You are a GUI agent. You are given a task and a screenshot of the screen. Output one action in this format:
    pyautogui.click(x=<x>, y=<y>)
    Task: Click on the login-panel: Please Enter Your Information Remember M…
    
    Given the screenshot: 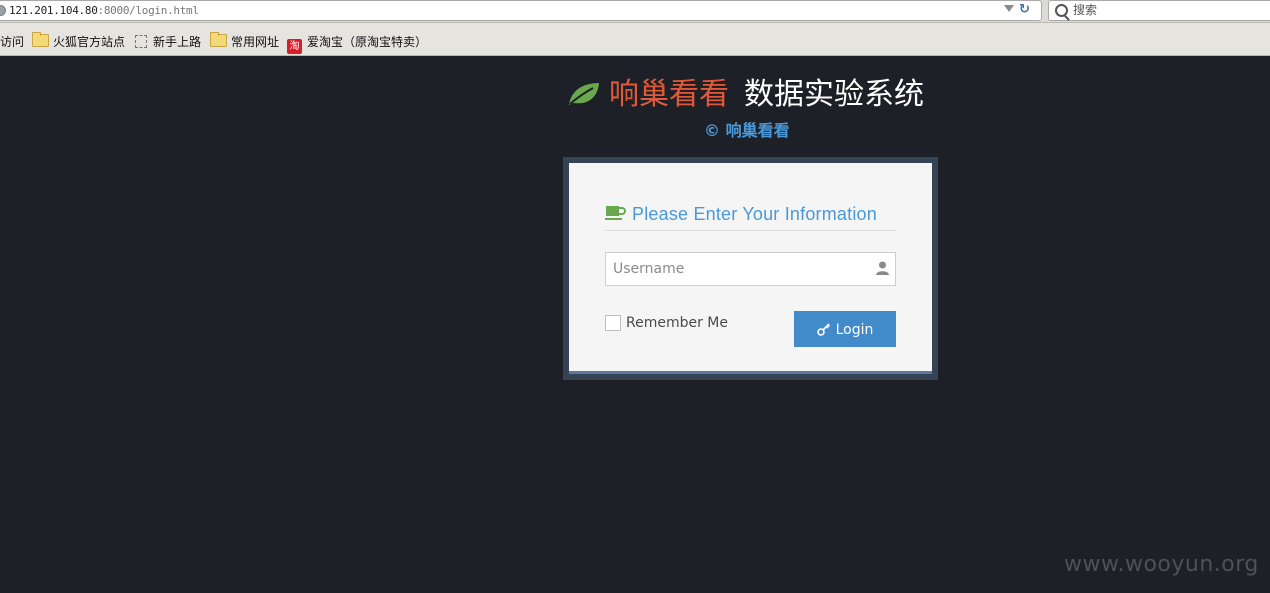 What is the action you would take?
    pyautogui.click(x=750, y=268)
    